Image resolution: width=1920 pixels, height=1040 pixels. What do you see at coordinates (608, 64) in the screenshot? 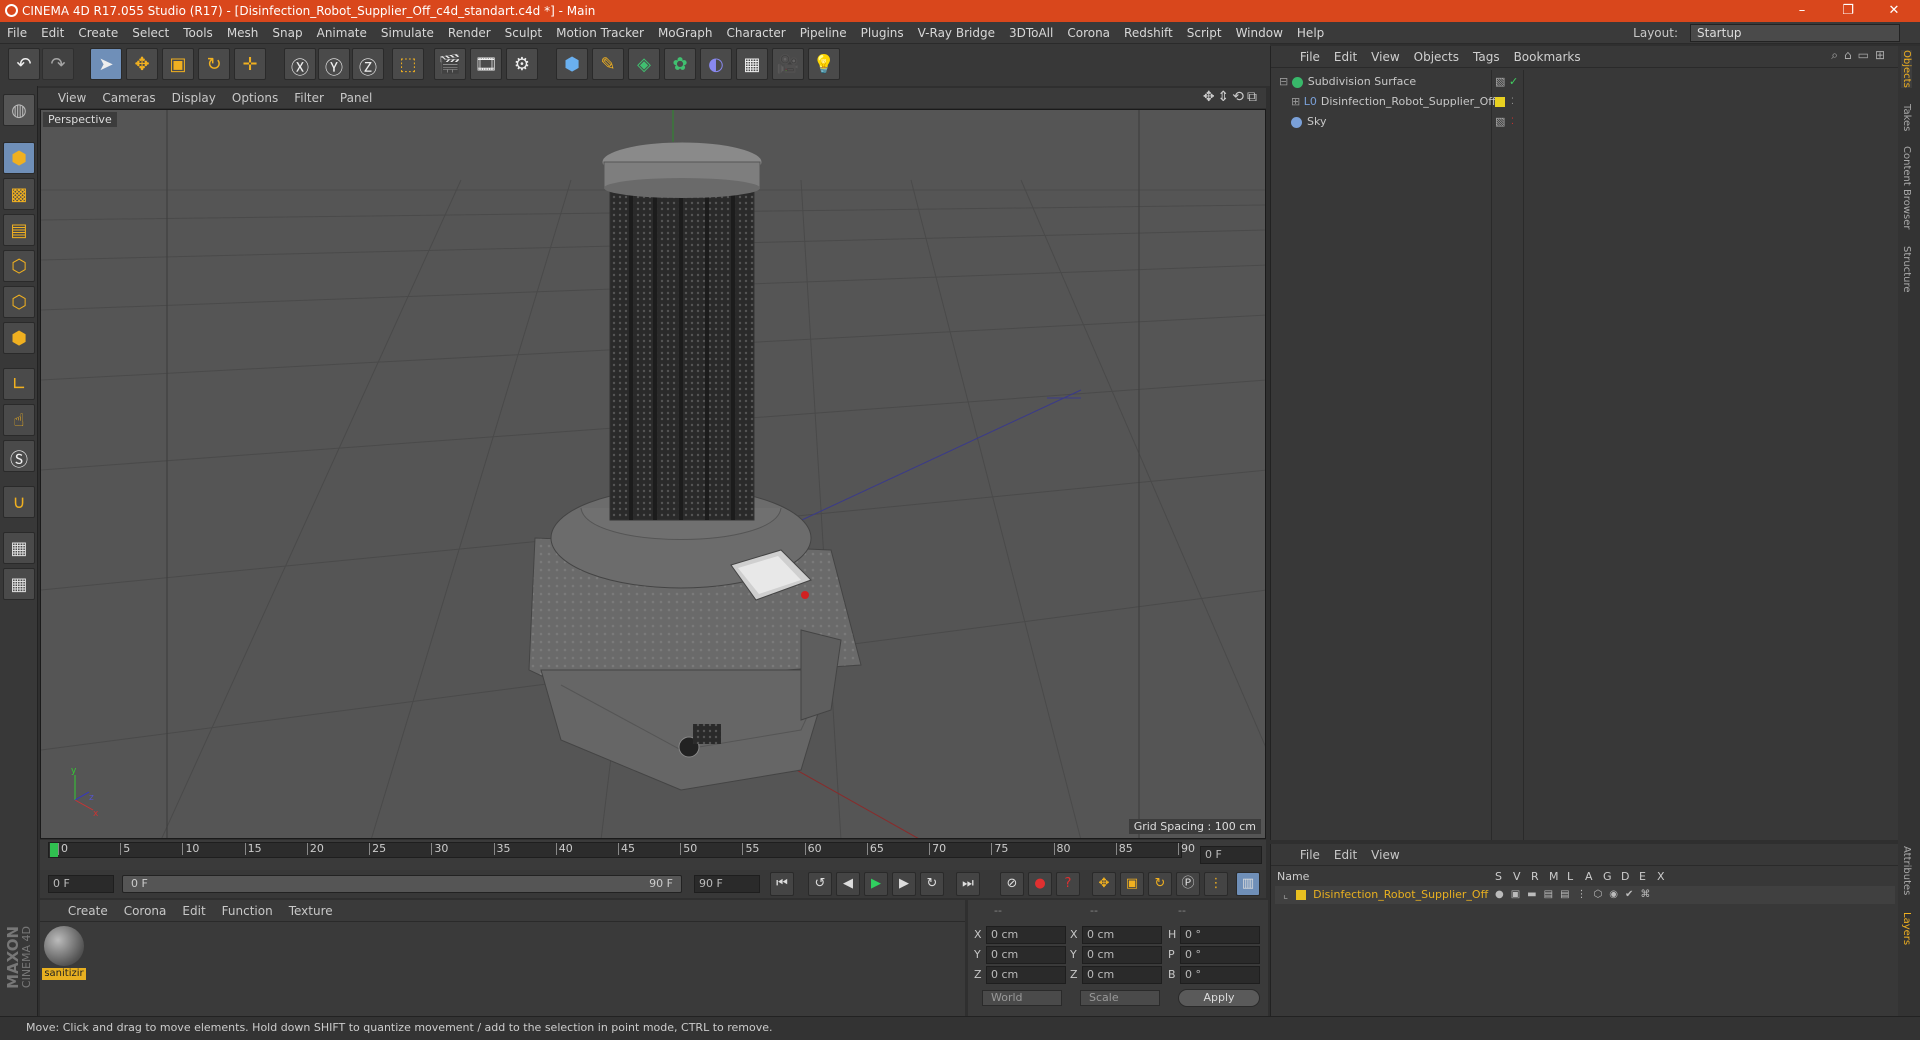
I see `pen-icon: ✎` at bounding box center [608, 64].